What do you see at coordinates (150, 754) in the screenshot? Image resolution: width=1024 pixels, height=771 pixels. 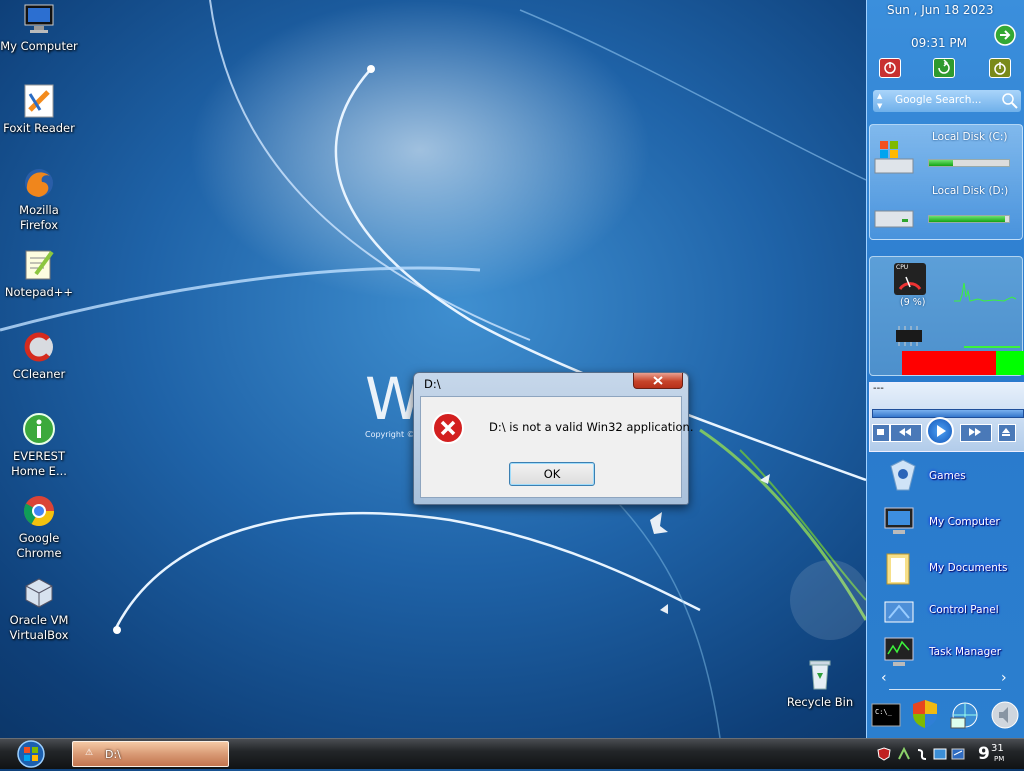 I see `taskbar-window-button: ⚠ D:\` at bounding box center [150, 754].